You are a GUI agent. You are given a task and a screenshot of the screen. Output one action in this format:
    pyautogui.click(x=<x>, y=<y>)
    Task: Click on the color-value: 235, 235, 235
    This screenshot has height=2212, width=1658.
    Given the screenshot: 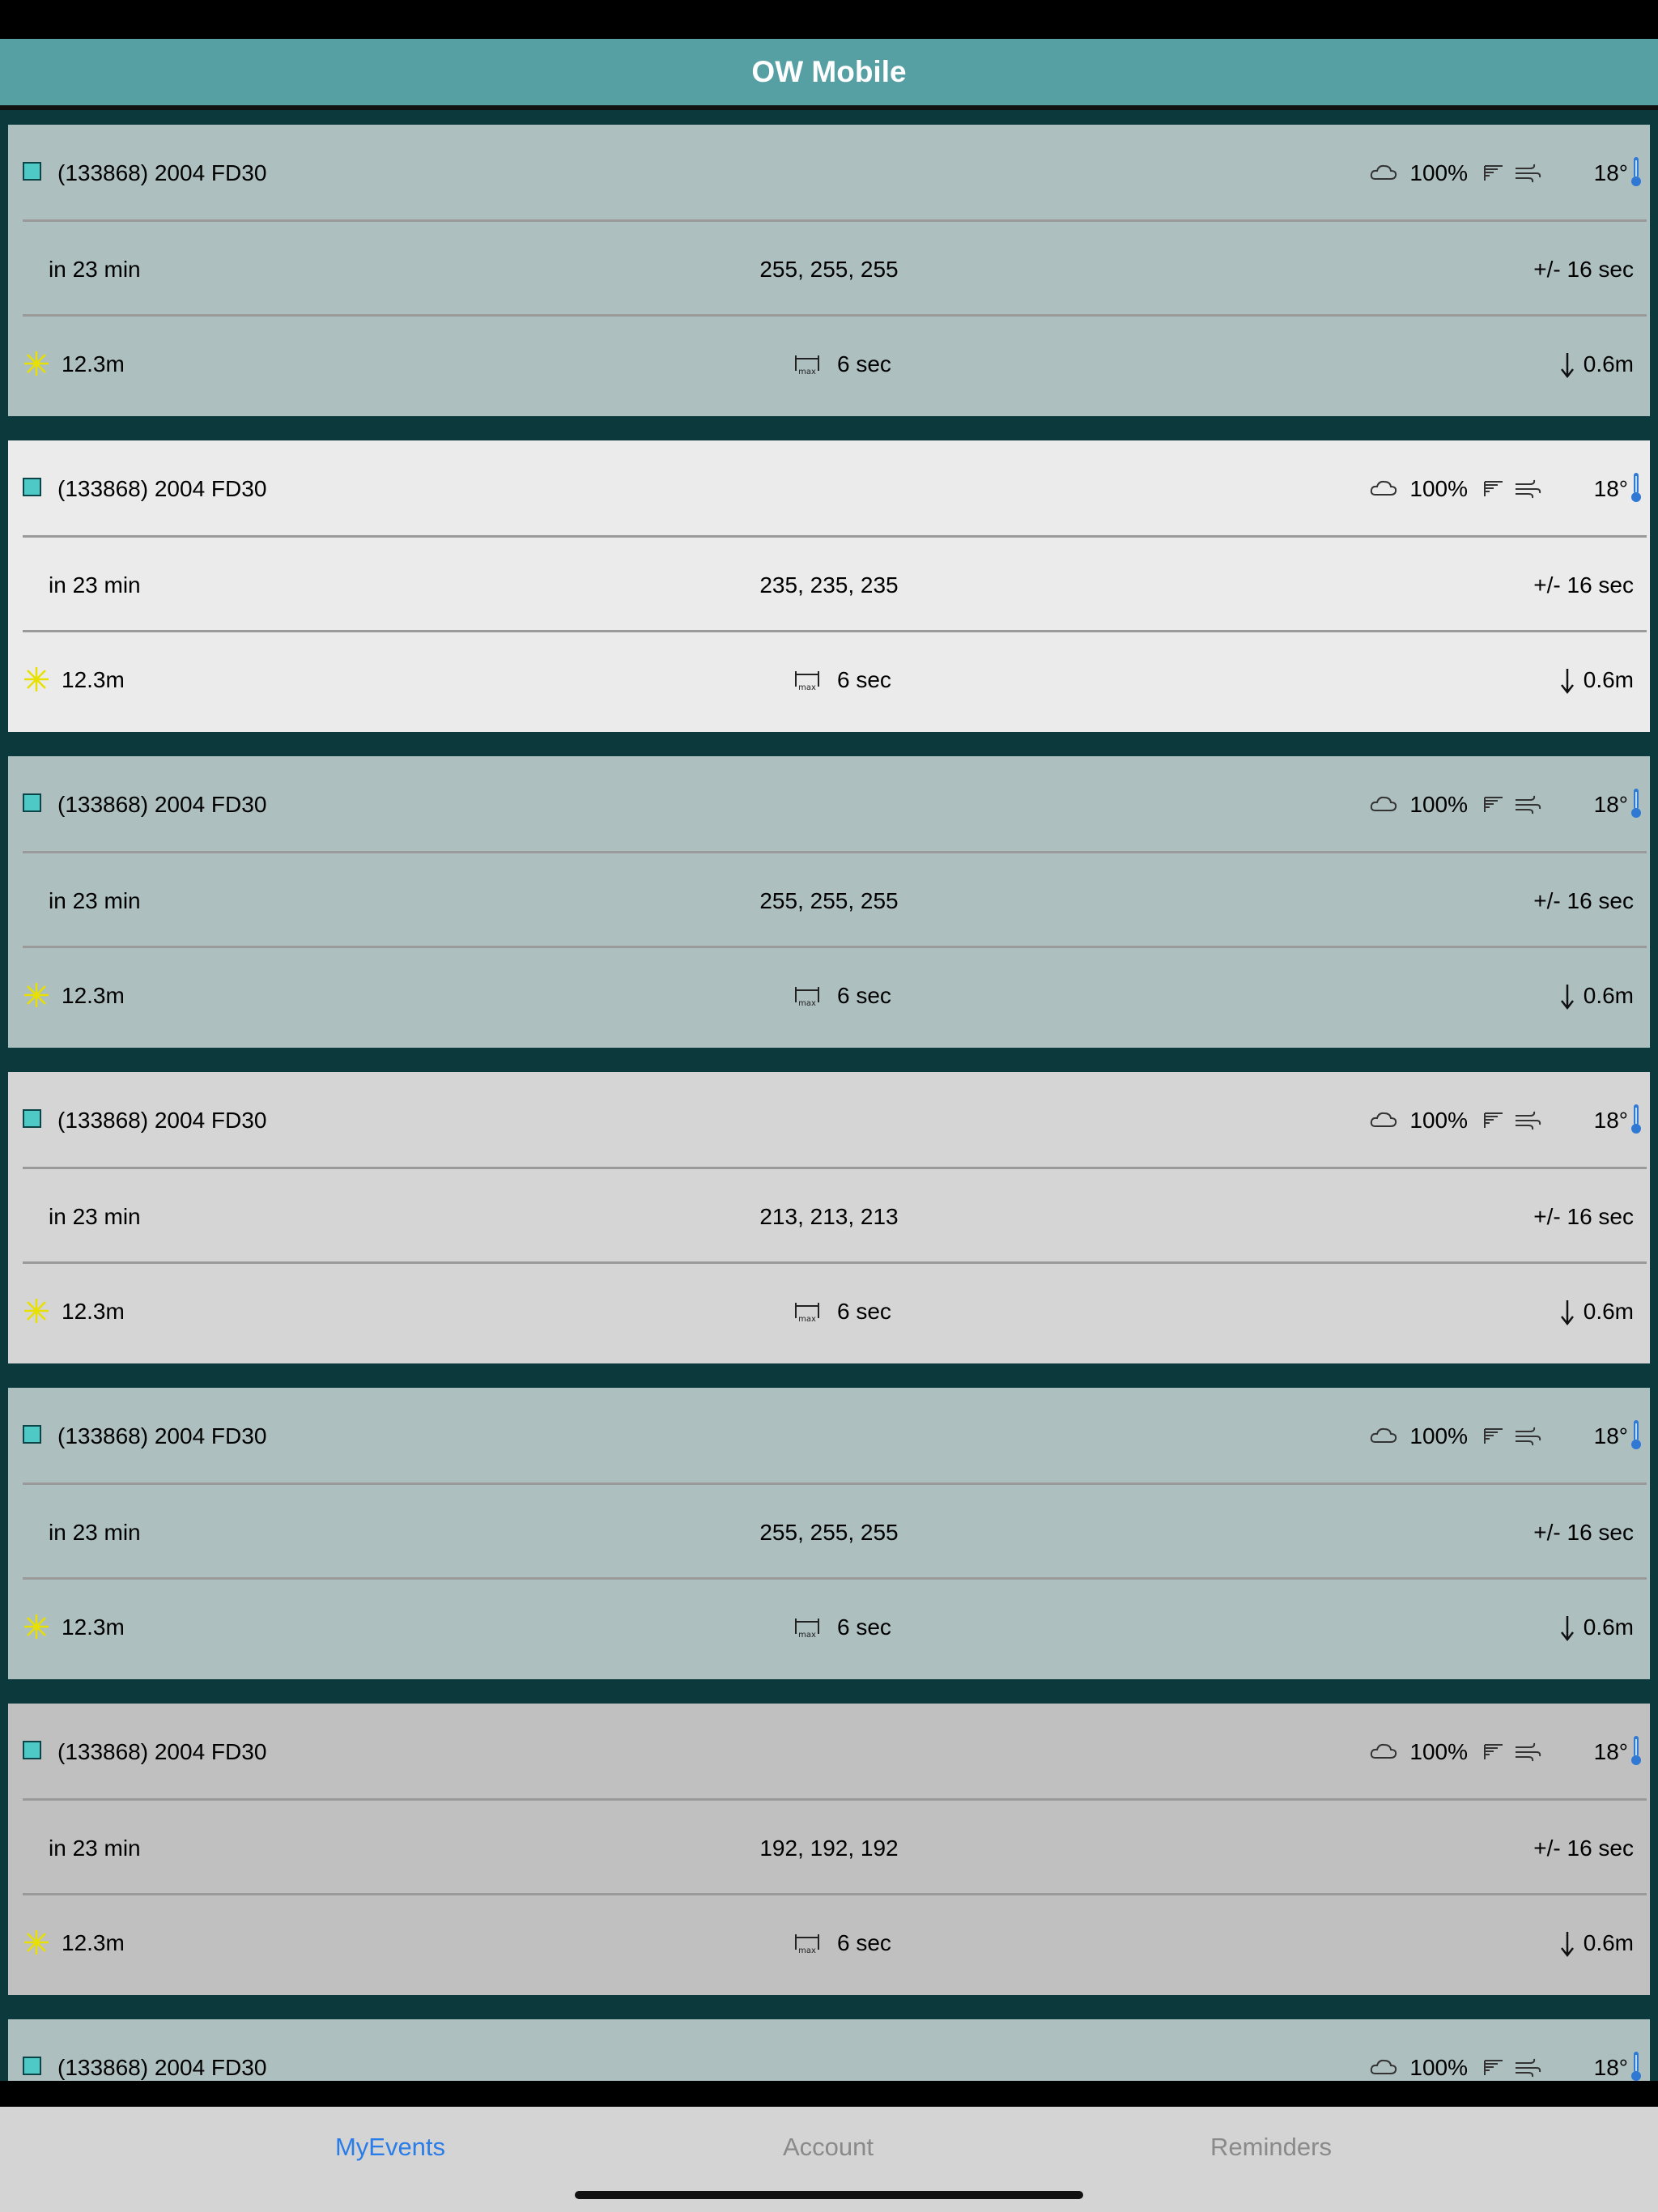 What is the action you would take?
    pyautogui.click(x=829, y=585)
    